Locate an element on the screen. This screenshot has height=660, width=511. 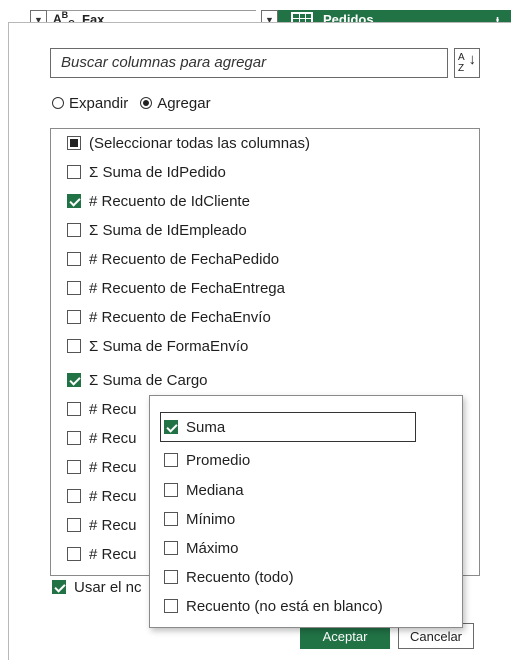
use-original-name-checkbox is located at coordinates (59, 587).